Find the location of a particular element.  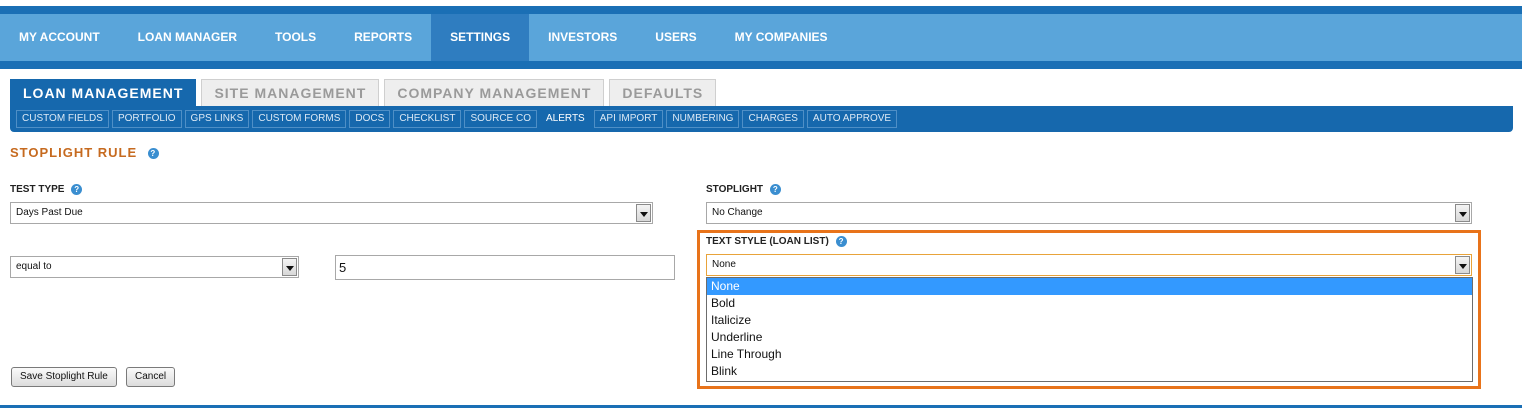

option-none: None is located at coordinates (1089, 286).